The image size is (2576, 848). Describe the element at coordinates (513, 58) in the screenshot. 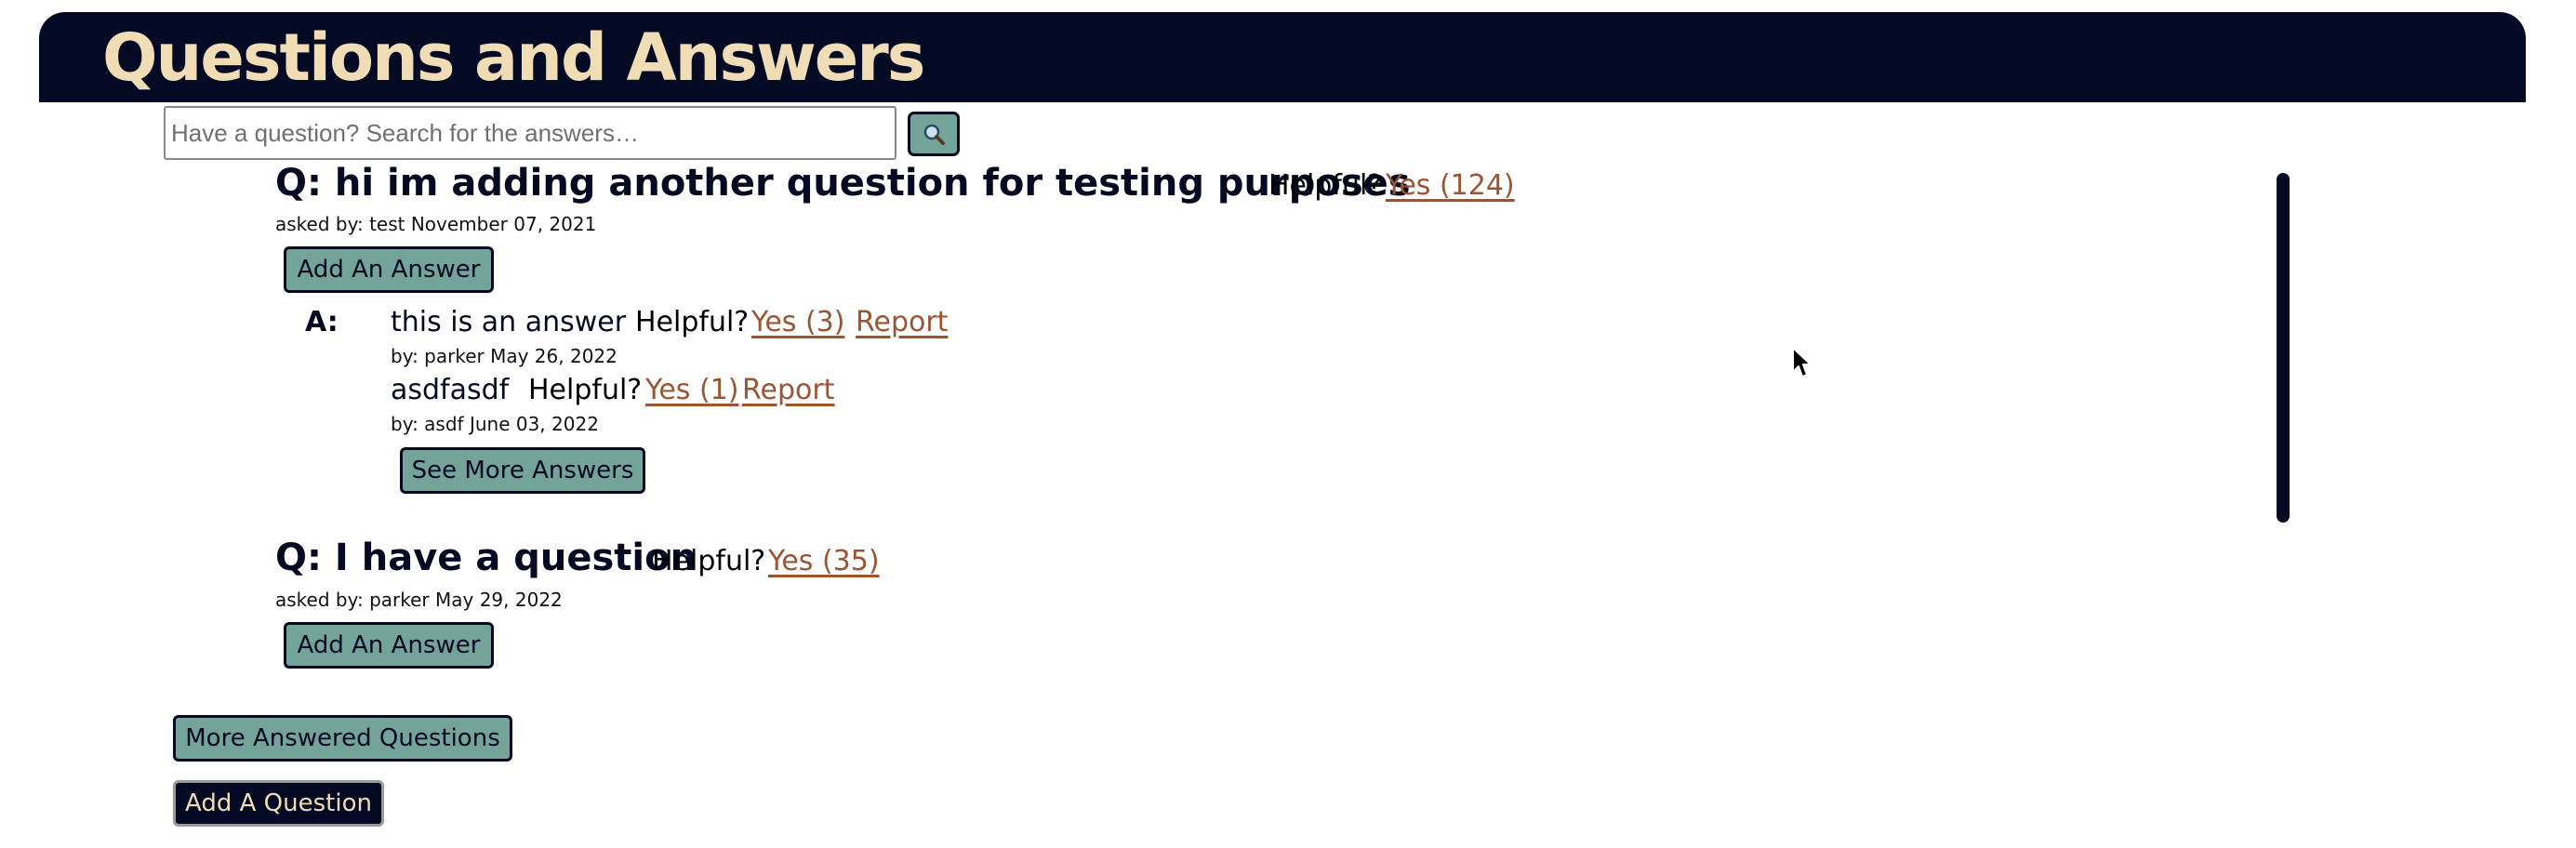

I see `page-title: Questions and Answers` at that location.